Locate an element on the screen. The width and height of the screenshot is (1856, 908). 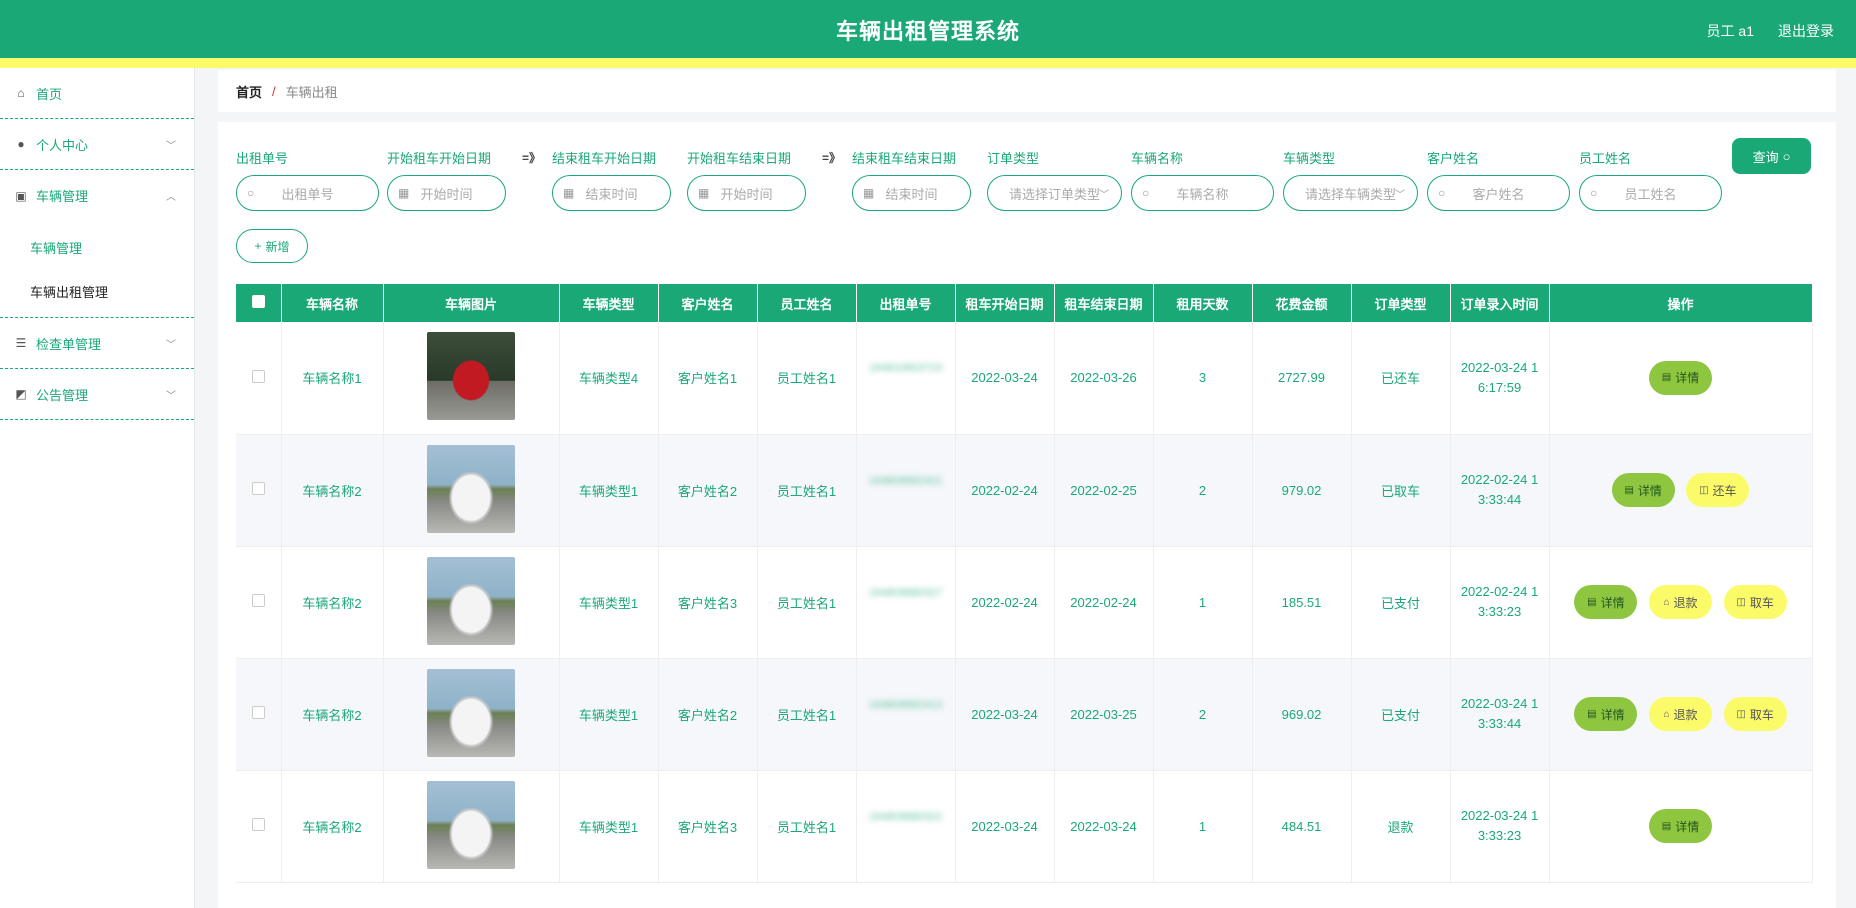
return-car-button: ◫ 还车 is located at coordinates (1718, 490).